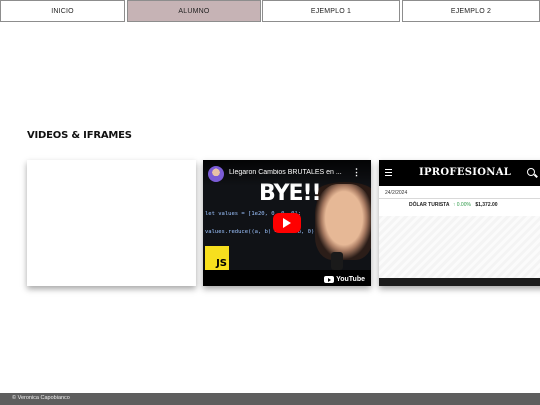 This screenshot has width=540, height=405. Describe the element at coordinates (287, 278) in the screenshot. I see `video-footer-bar: YouTube` at that location.